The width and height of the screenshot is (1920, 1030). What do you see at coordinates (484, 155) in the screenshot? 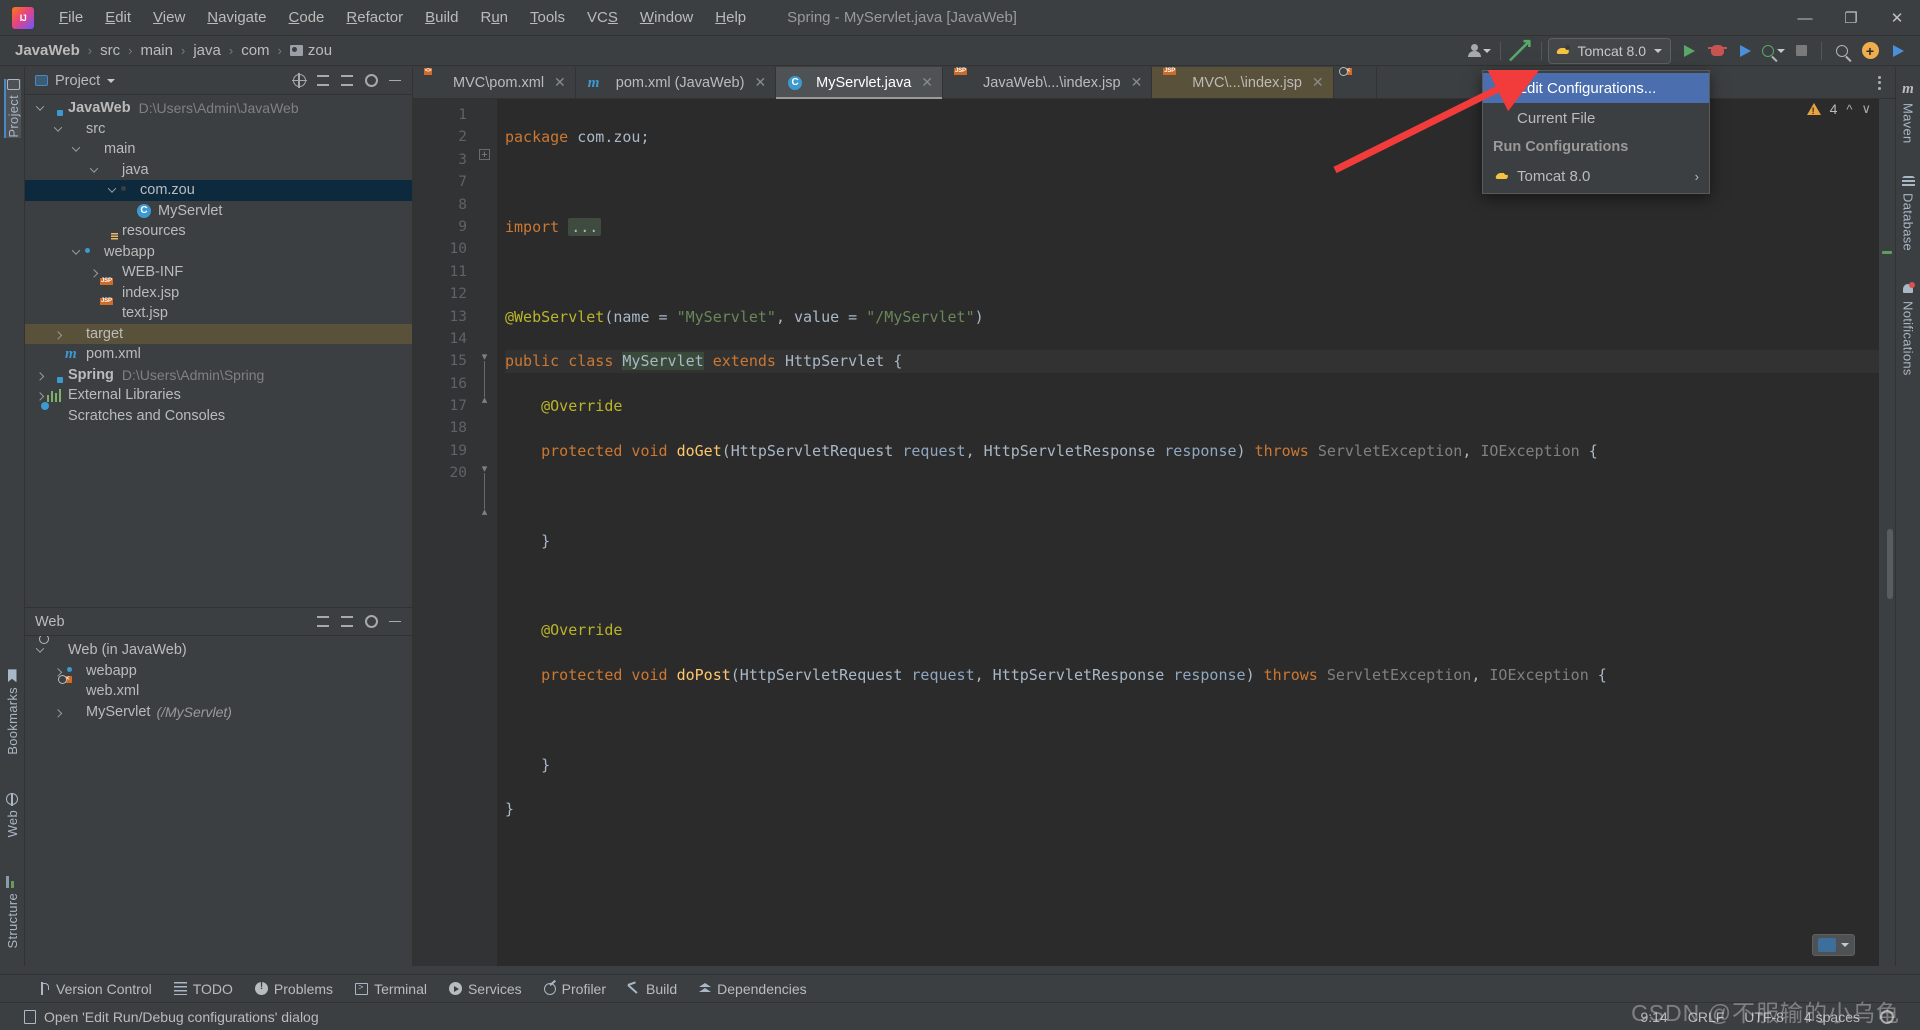
I see `fold-expand-import-icon: +` at bounding box center [484, 155].